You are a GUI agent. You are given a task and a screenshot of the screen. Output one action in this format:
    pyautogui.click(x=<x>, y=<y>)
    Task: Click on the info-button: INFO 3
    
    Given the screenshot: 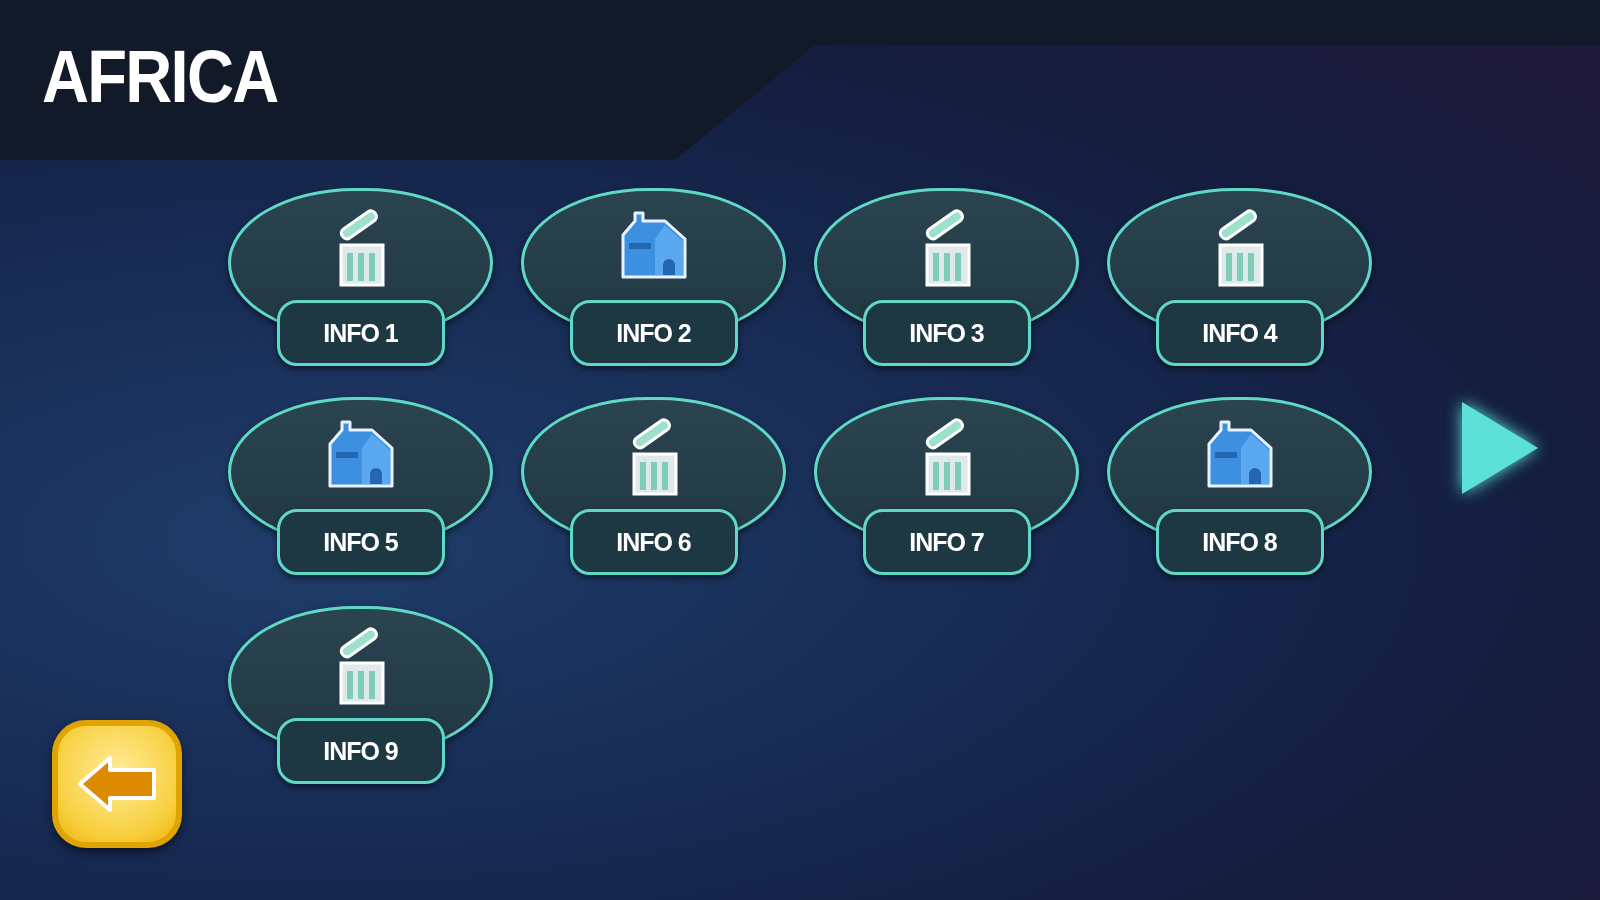 What is the action you would take?
    pyautogui.click(x=946, y=333)
    